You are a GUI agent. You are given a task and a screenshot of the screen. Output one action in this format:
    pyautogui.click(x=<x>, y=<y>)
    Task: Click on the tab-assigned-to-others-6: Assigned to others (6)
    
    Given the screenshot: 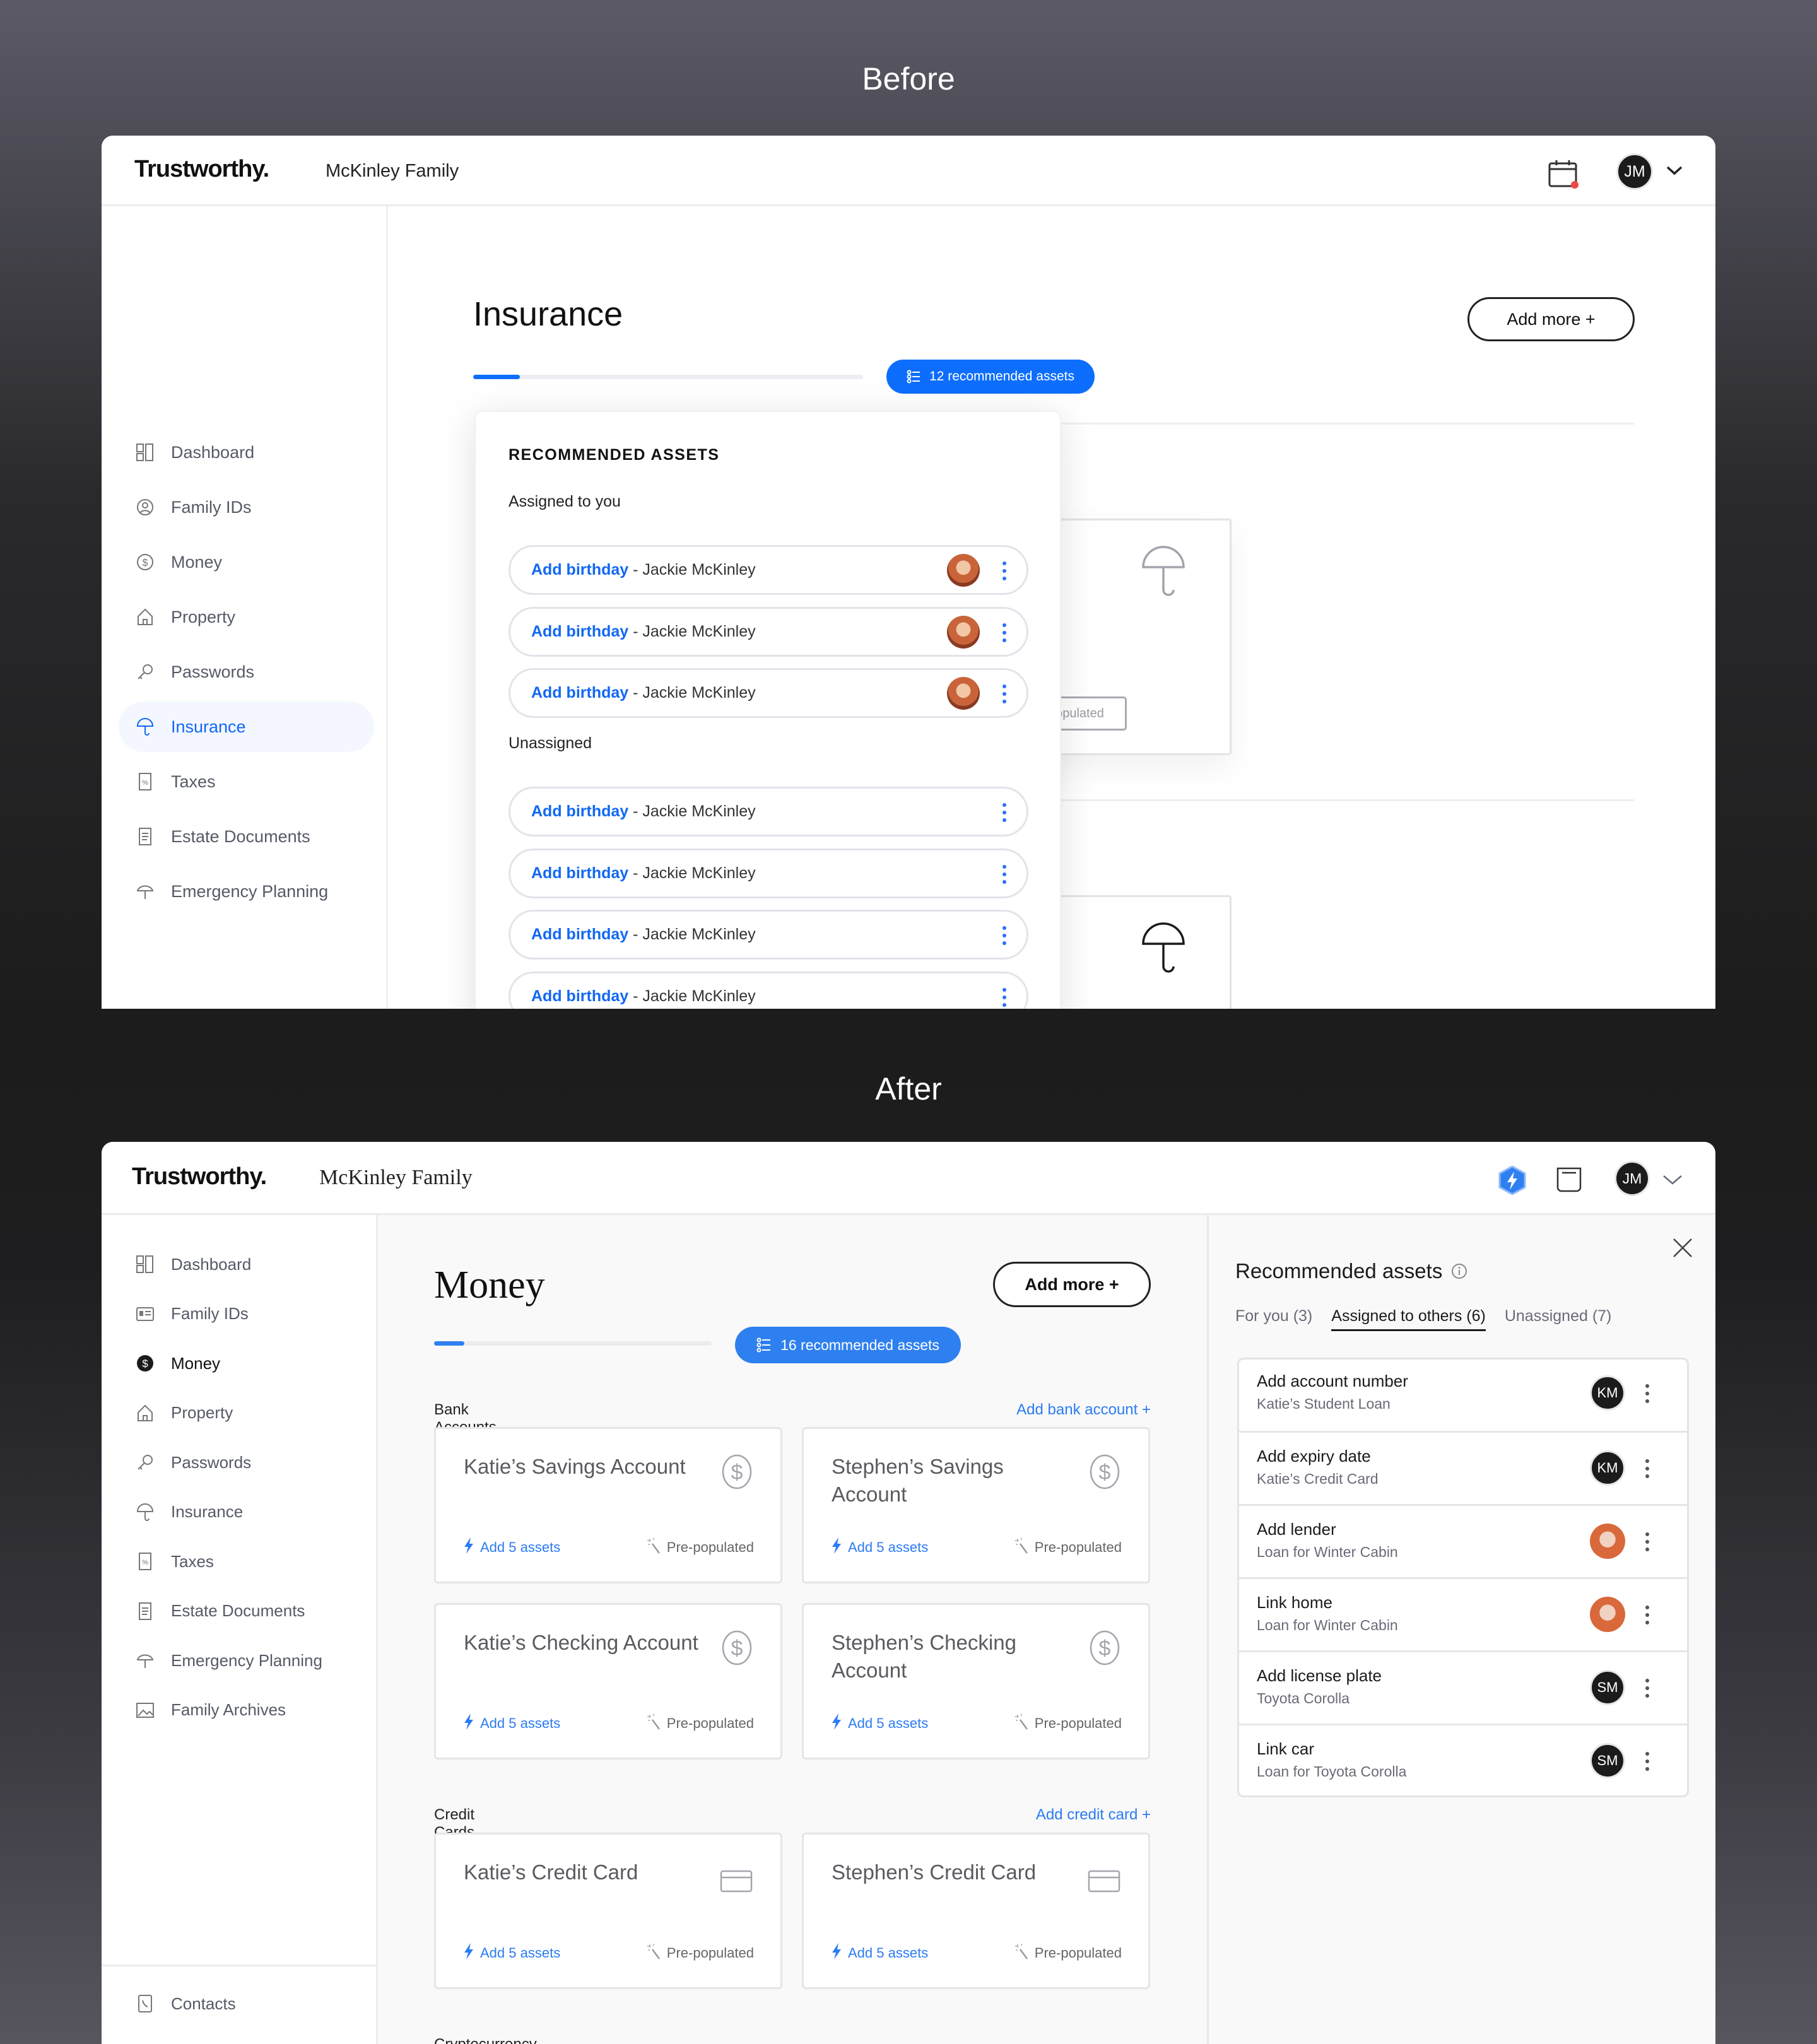 What is the action you would take?
    pyautogui.click(x=1408, y=1319)
    